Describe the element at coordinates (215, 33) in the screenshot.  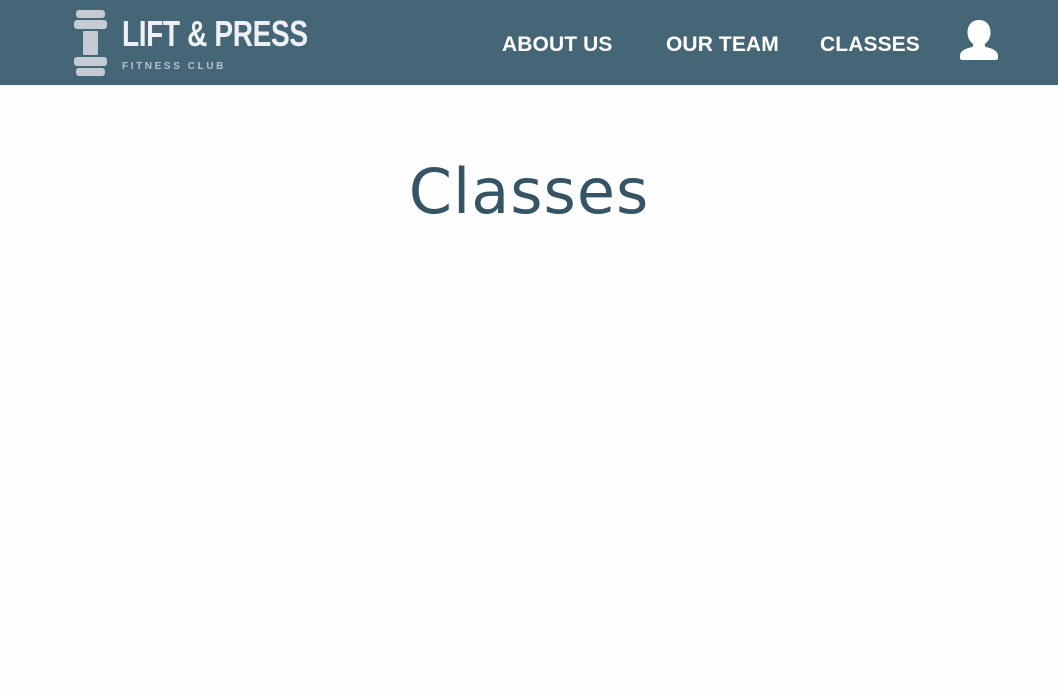
I see `brand-name: LIFT & PRESS` at that location.